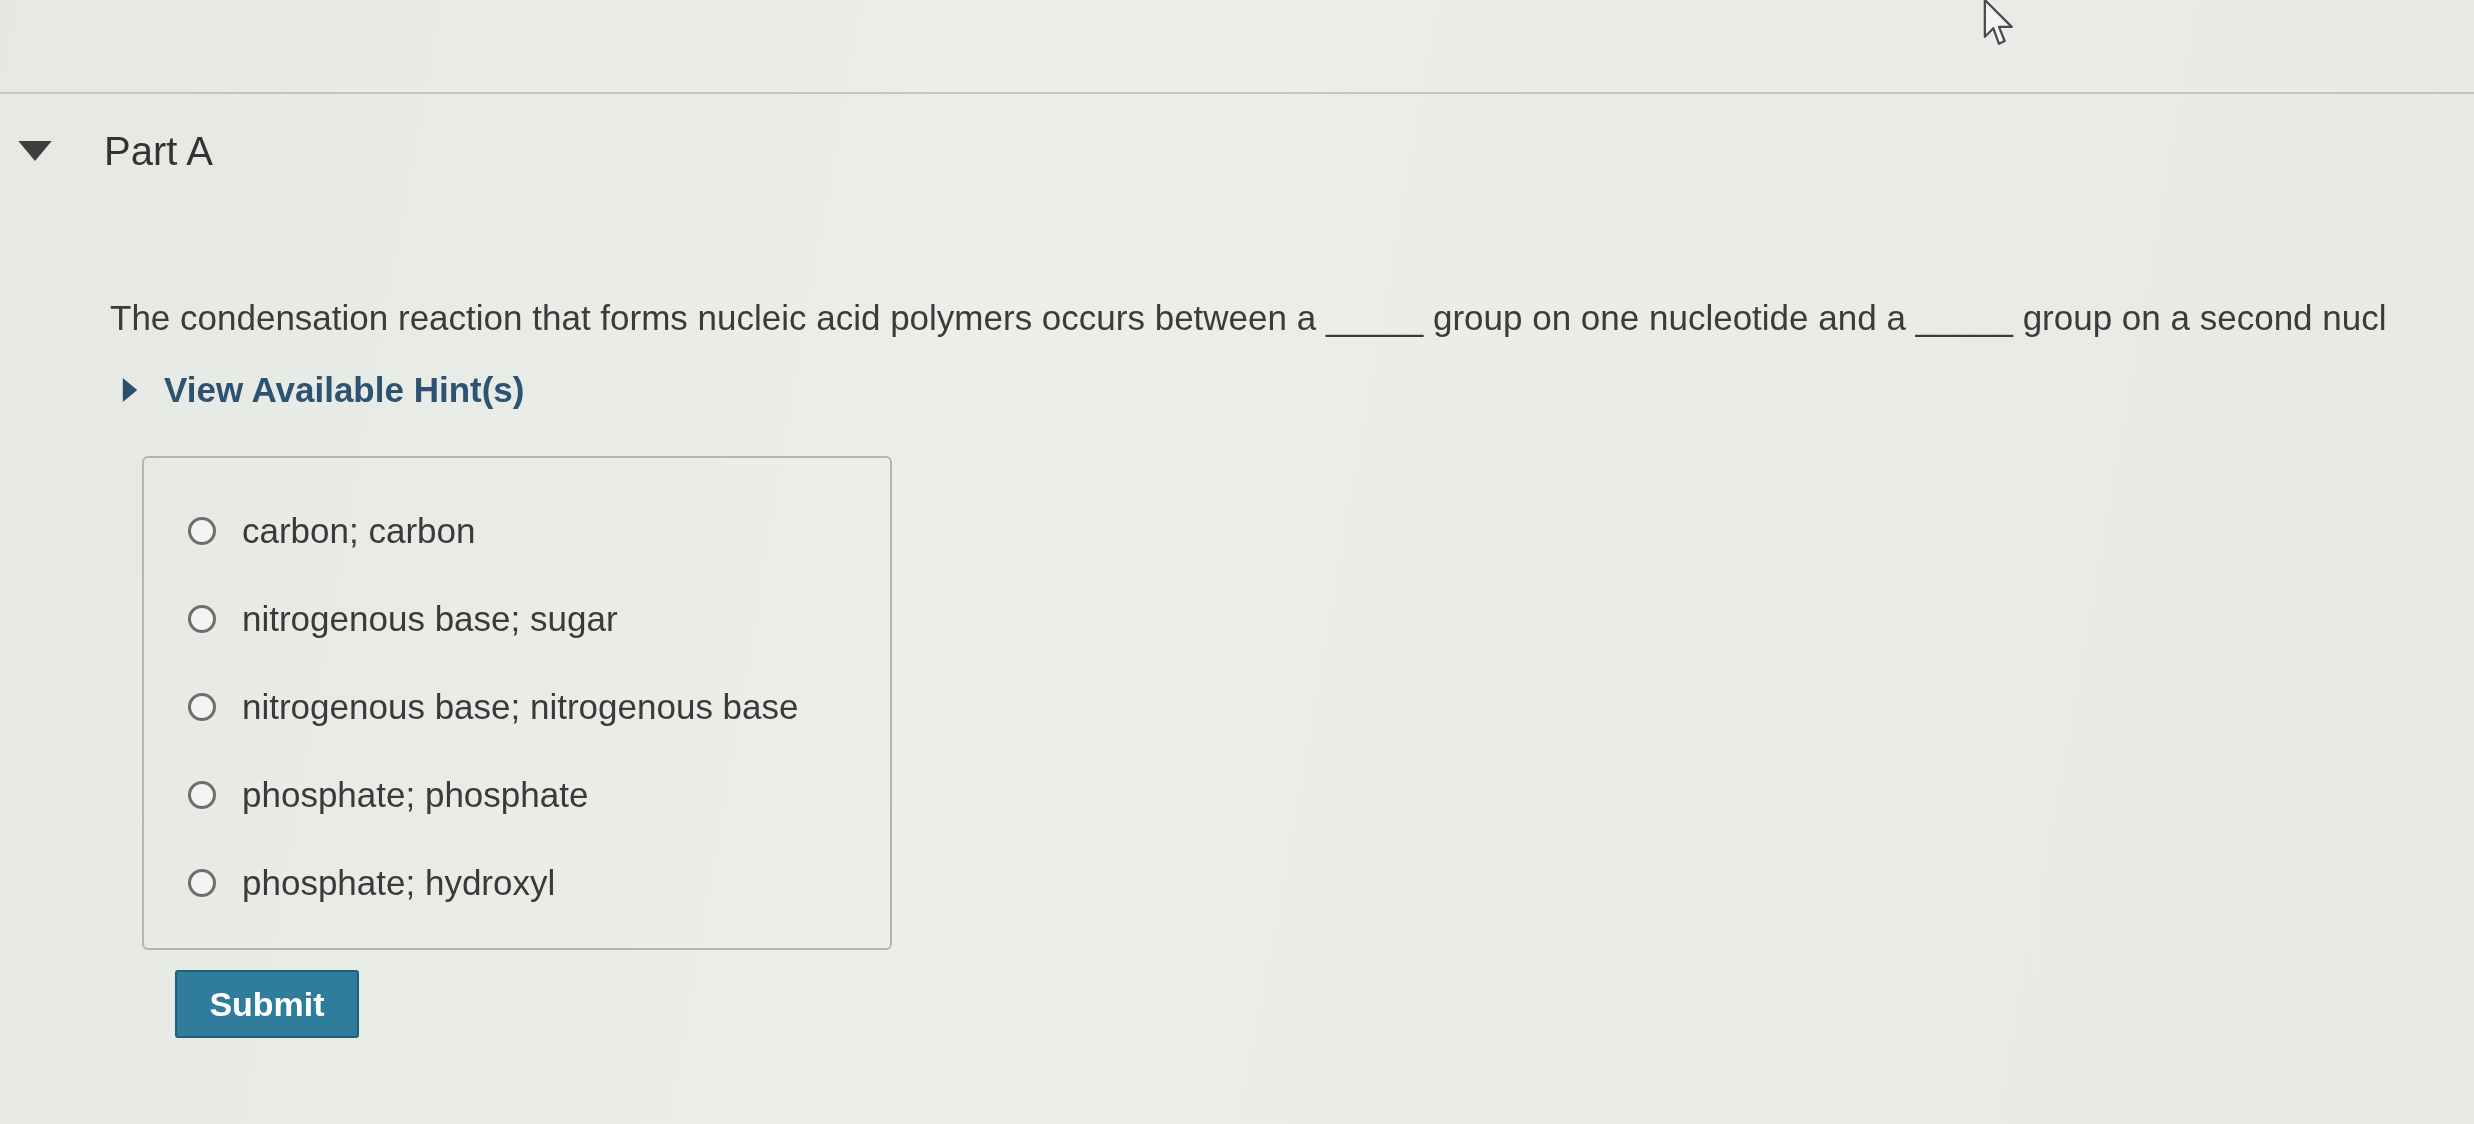 The width and height of the screenshot is (2474, 1124). Describe the element at coordinates (520, 707) in the screenshot. I see `option-label: nitrogenous base; nitrogenous base` at that location.